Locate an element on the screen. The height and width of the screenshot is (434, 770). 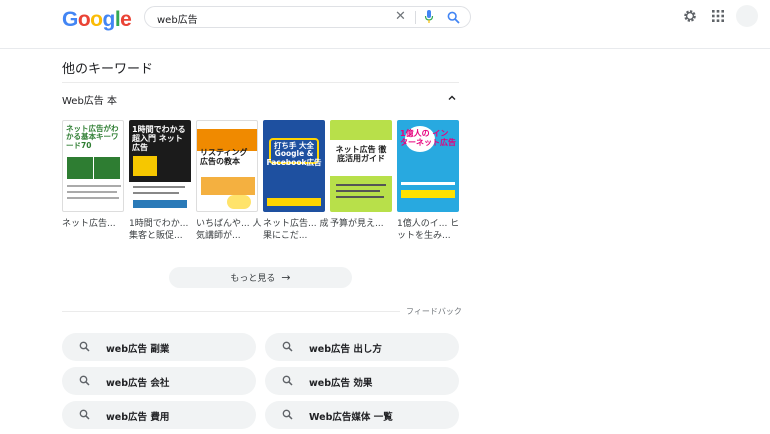
related-search-label: web広告 副業 is located at coordinates (138, 349).